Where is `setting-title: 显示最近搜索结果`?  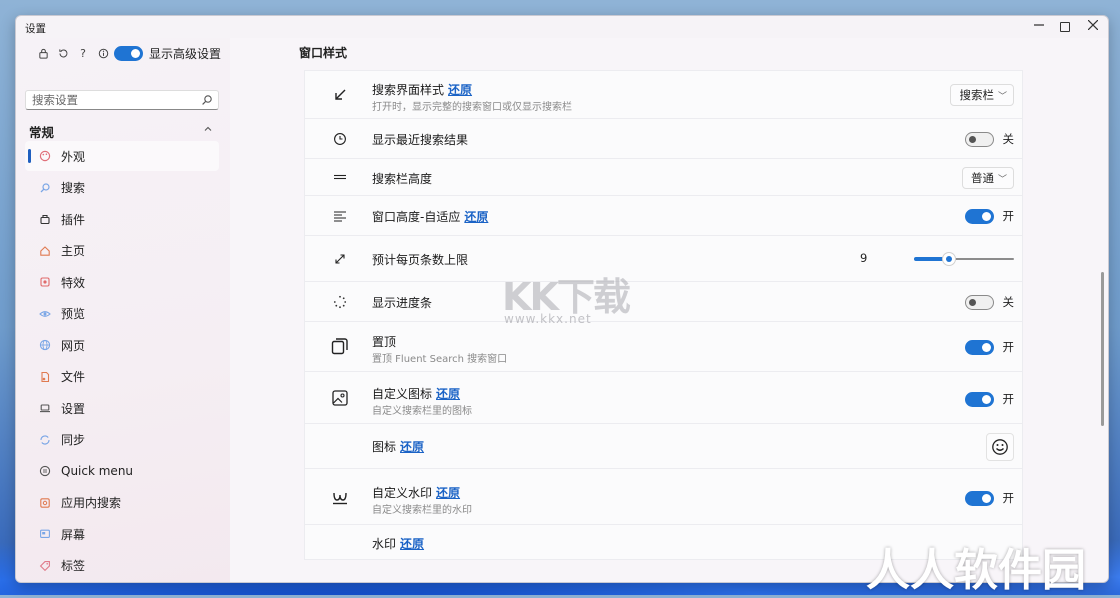
setting-title: 显示最近搜索结果 is located at coordinates (420, 140).